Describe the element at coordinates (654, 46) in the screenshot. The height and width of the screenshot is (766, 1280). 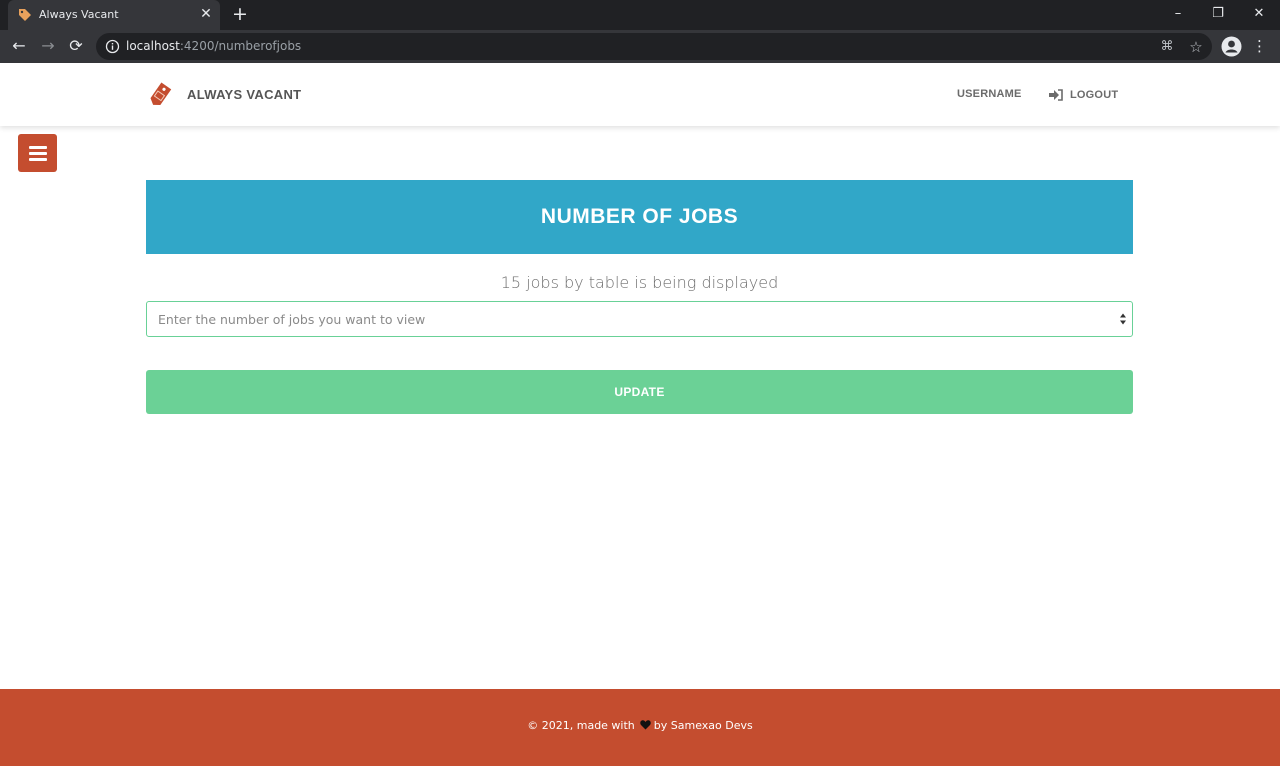
I see `address-bar: localhost:4200/numberofjobs ⌘ ☆` at that location.